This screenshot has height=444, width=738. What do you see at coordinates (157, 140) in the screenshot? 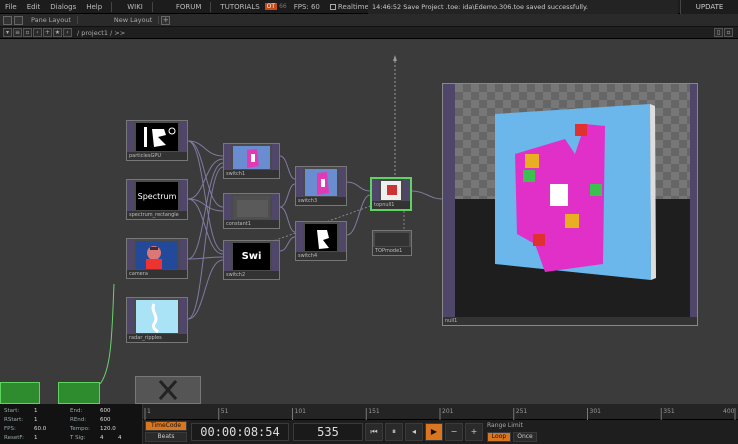
I see `node-particles: particlesGPU` at bounding box center [157, 140].